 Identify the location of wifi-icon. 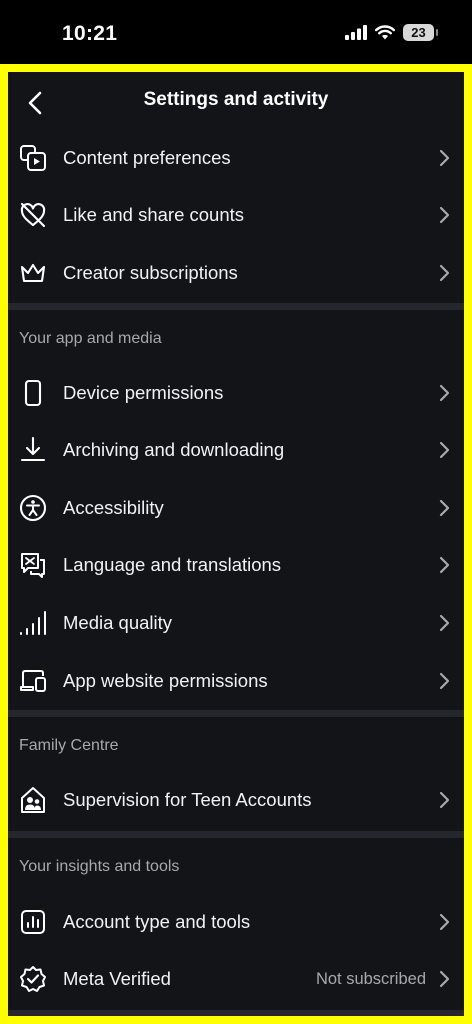
(385, 32).